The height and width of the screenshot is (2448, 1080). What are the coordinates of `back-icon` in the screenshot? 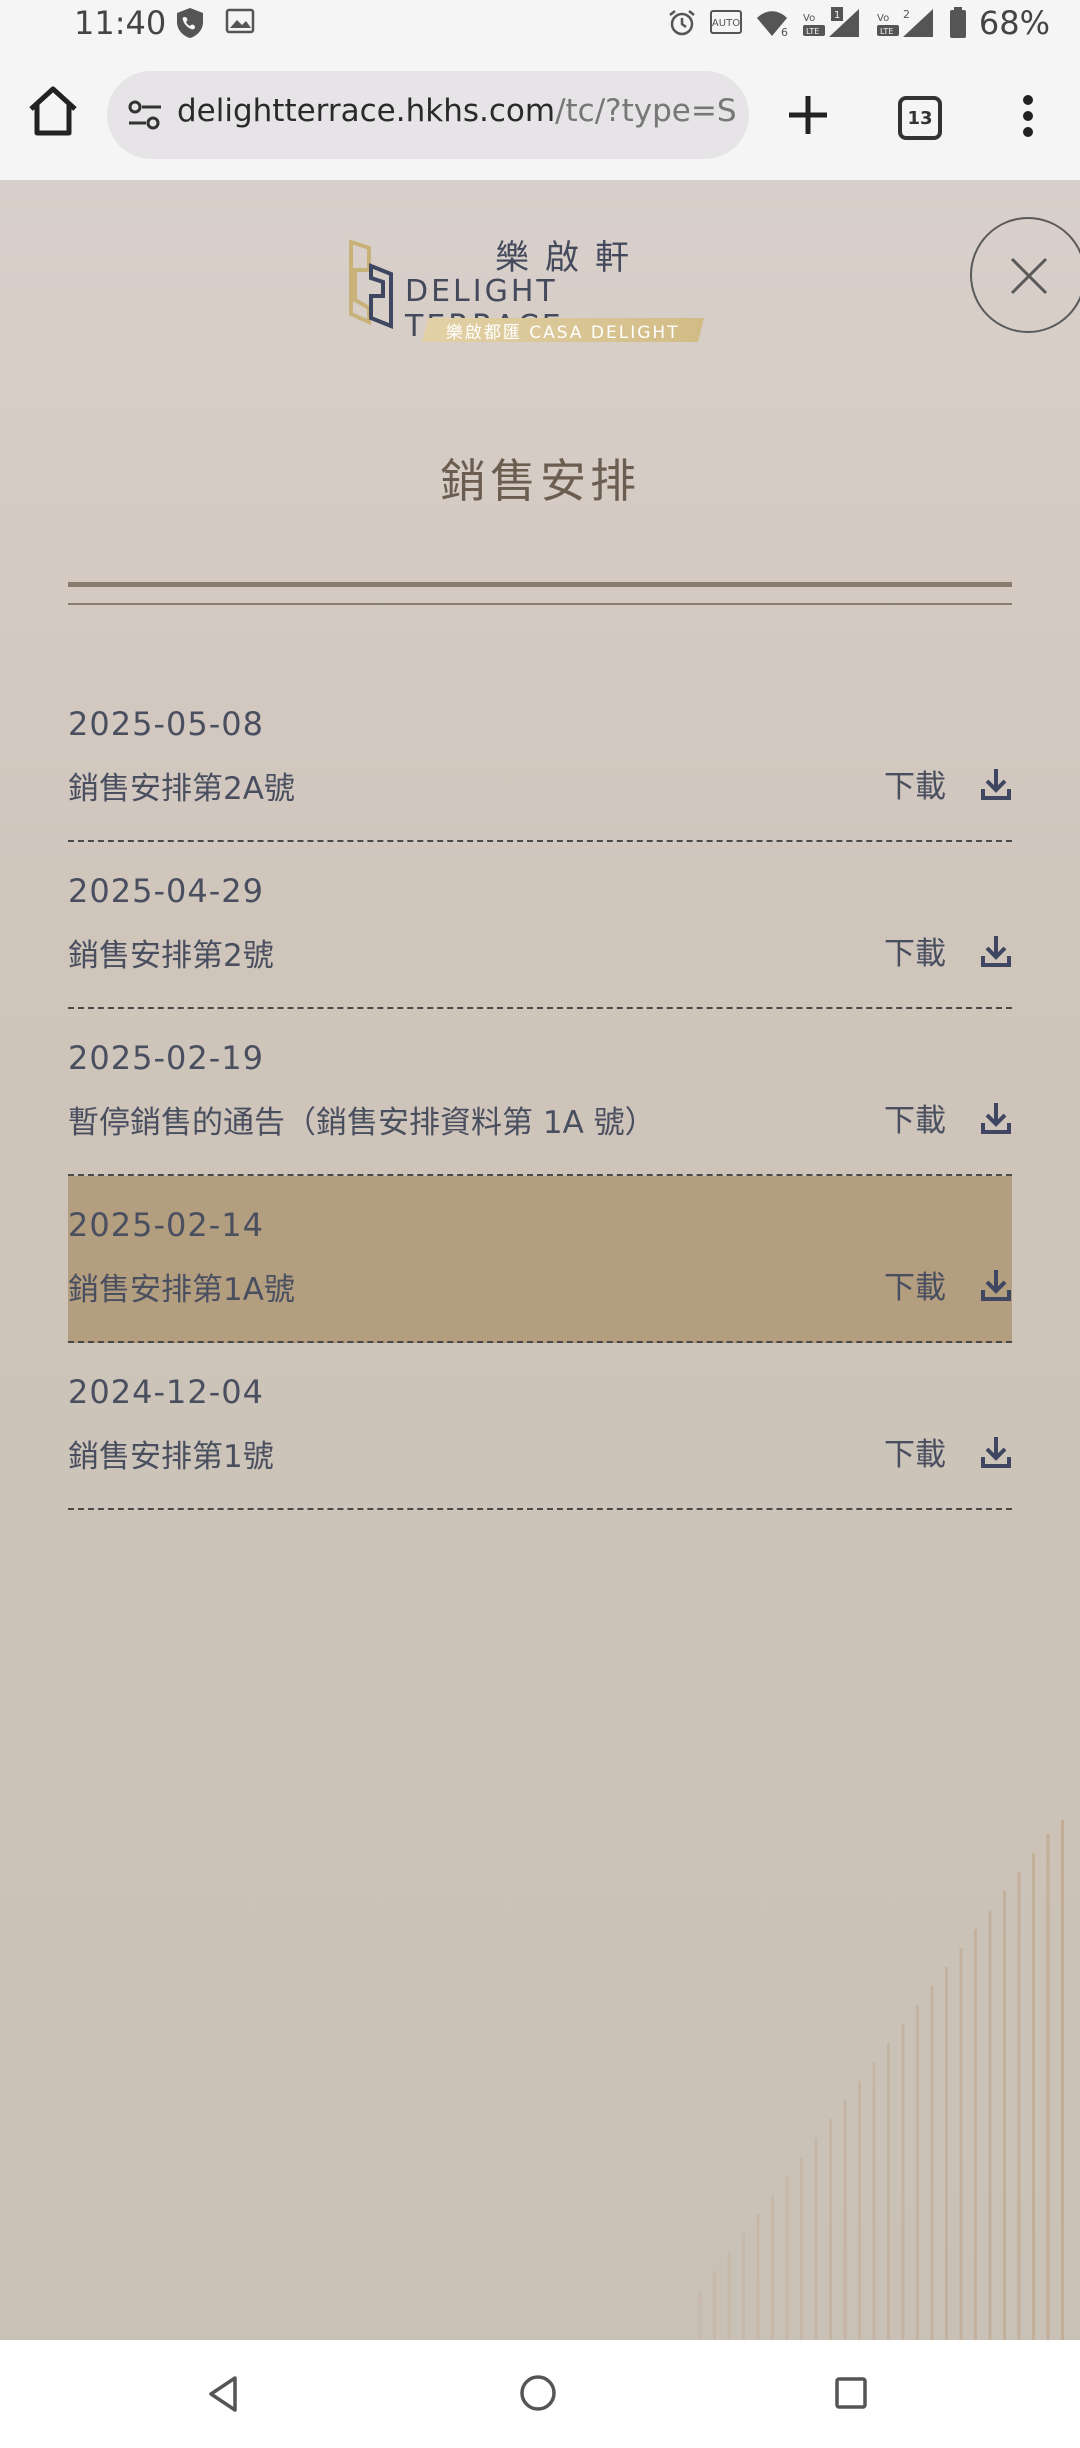 It's located at (223, 2394).